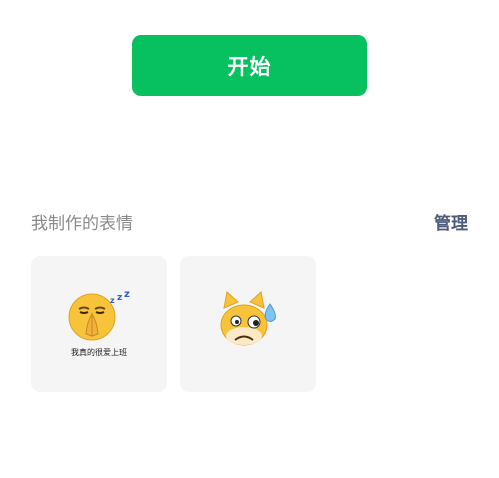 This screenshot has width=499, height=478. I want to click on section-title: 我制作的表情, so click(82, 223).